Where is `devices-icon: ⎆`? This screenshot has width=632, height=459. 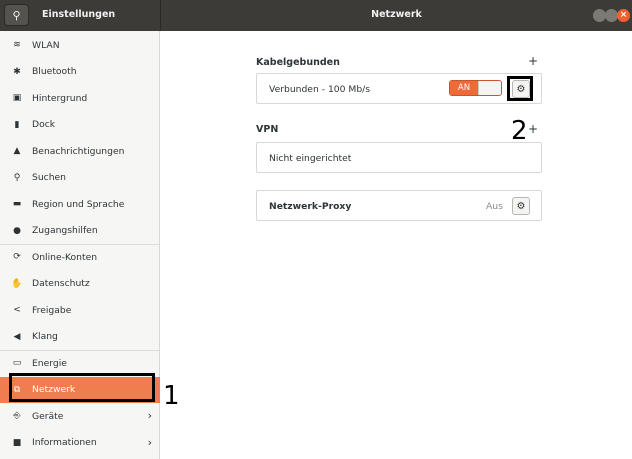
devices-icon: ⎆ is located at coordinates (17, 416).